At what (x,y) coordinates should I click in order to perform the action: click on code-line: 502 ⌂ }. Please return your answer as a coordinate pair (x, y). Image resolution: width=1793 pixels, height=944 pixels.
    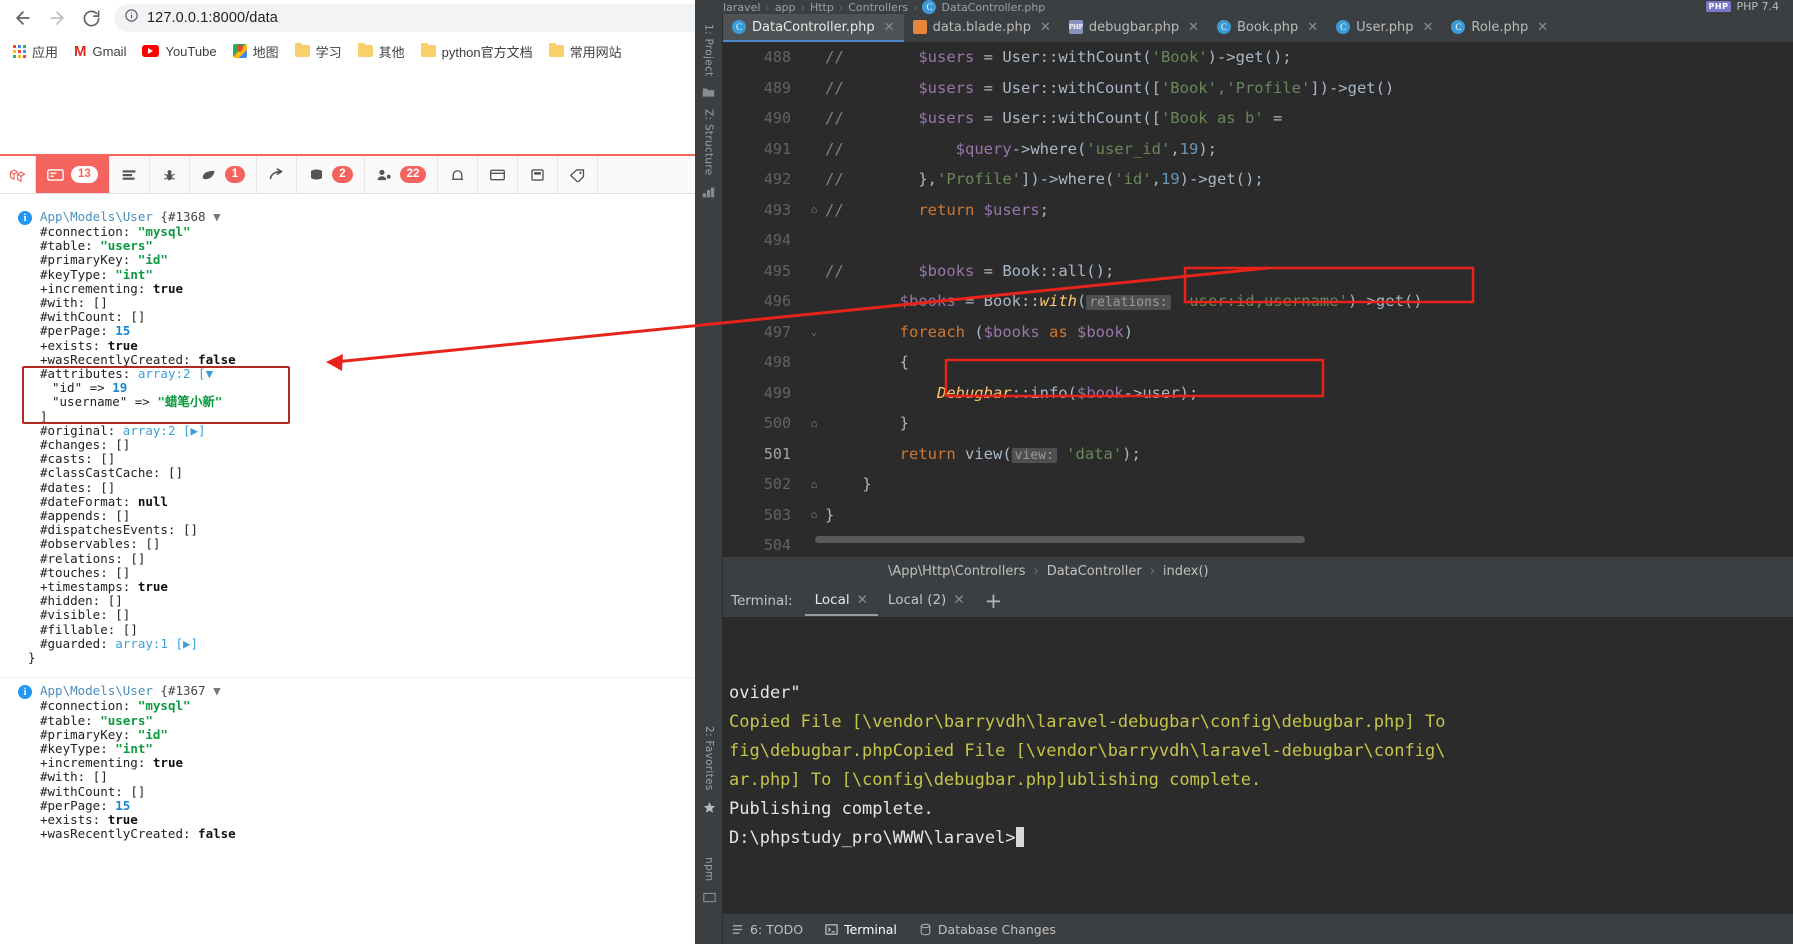
    Looking at the image, I should click on (1258, 484).